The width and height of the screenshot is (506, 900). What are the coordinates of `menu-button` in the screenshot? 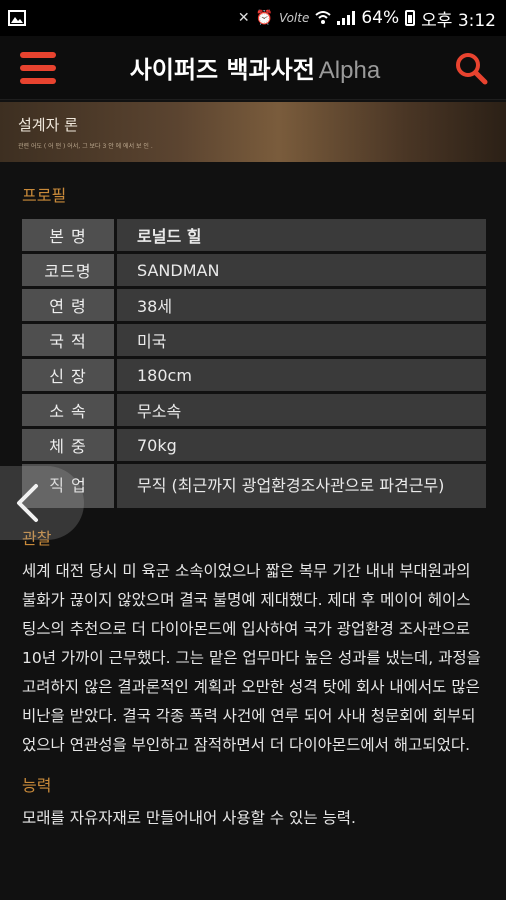 It's located at (38, 67).